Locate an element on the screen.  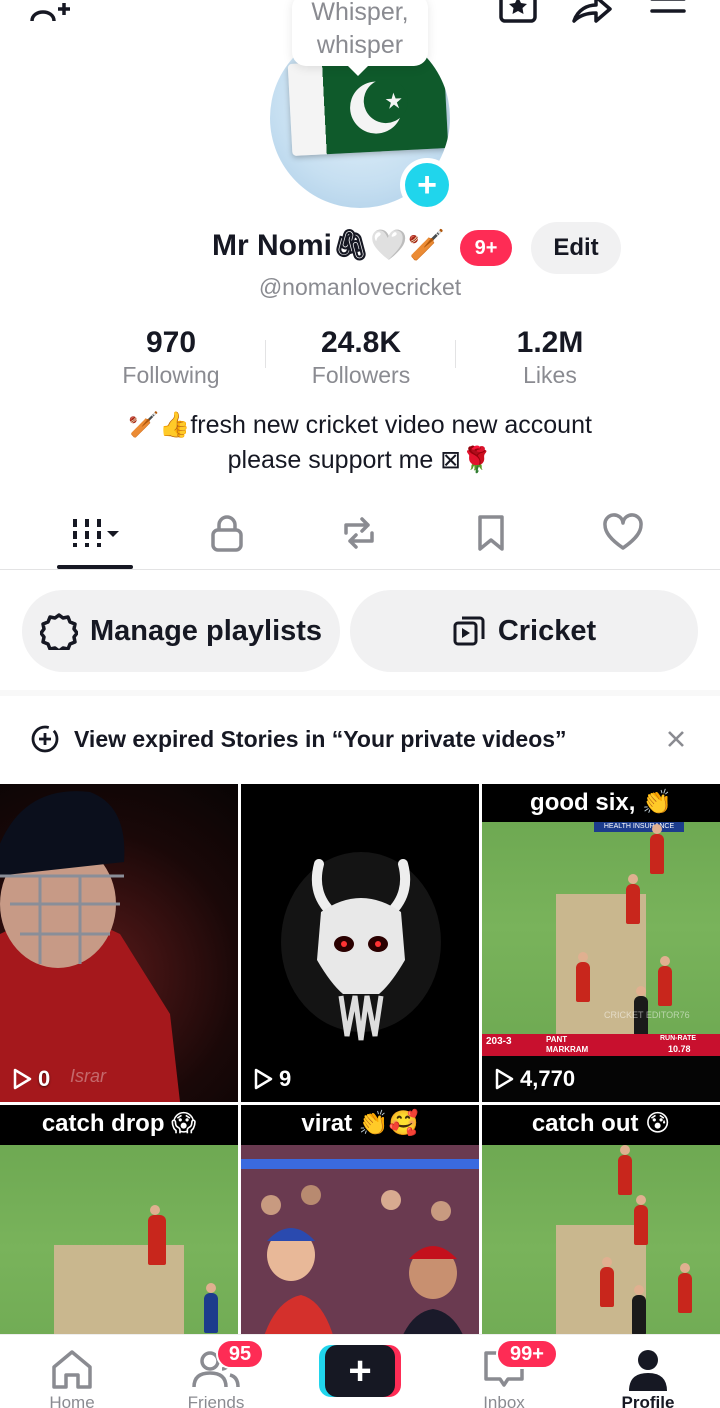
bookmark-icon is located at coordinates (491, 533).